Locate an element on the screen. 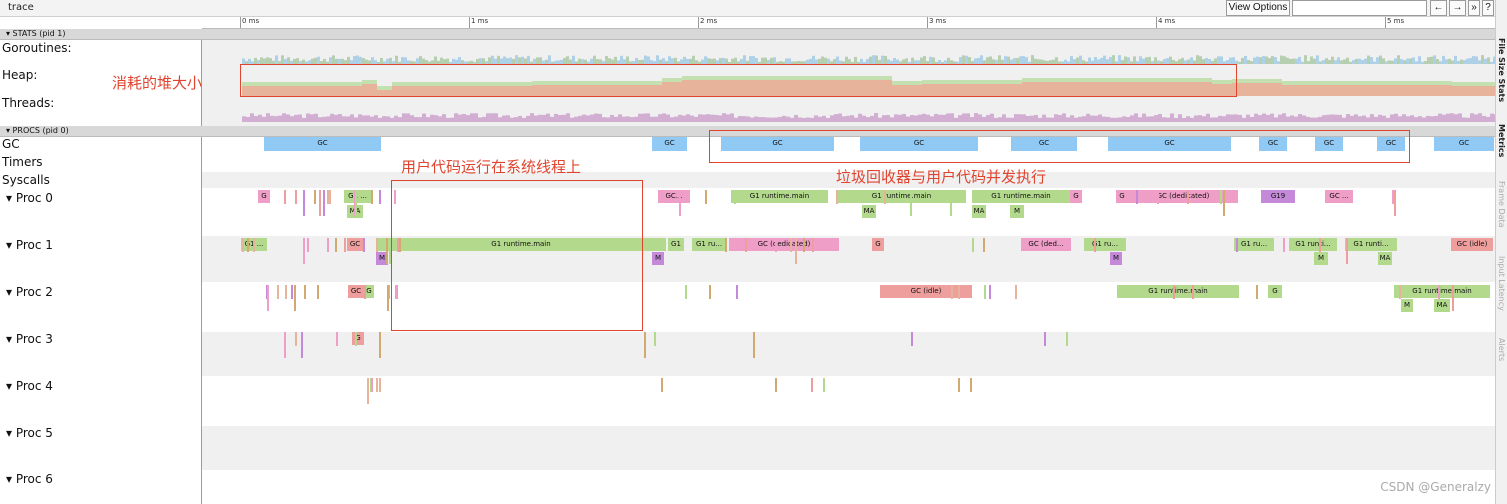 This screenshot has height=504, width=1507. file-size-stats-tab: File Size Stats is located at coordinates (1501, 70).